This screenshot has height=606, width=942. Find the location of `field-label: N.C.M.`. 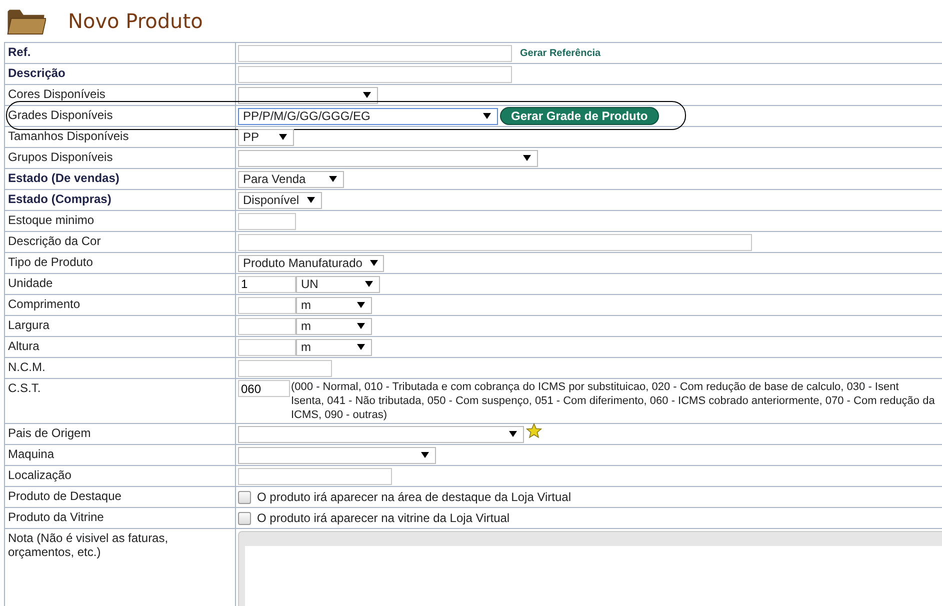

field-label: N.C.M. is located at coordinates (27, 367).